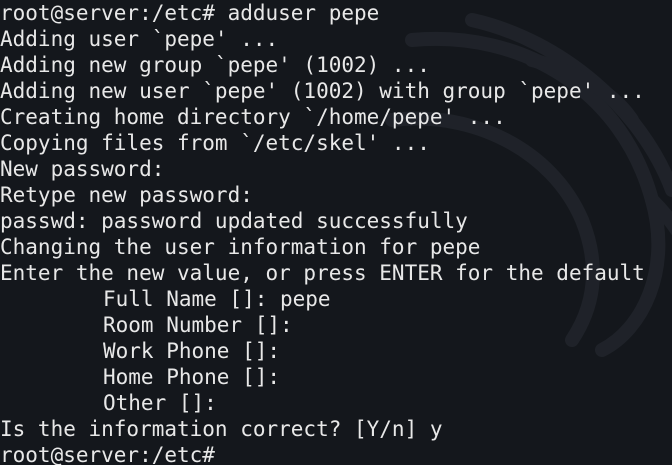 The image size is (672, 465). I want to click on output-line: Home Phone []:, so click(192, 377).